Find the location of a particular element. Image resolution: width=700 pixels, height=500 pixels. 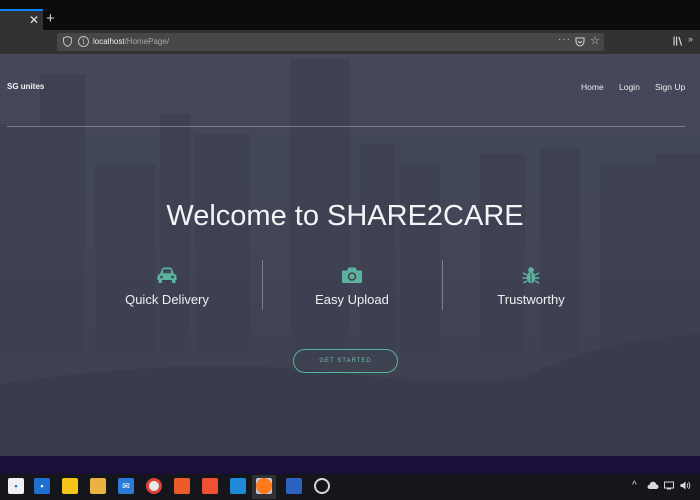

close-tab-icon: ✕ is located at coordinates (34, 20).